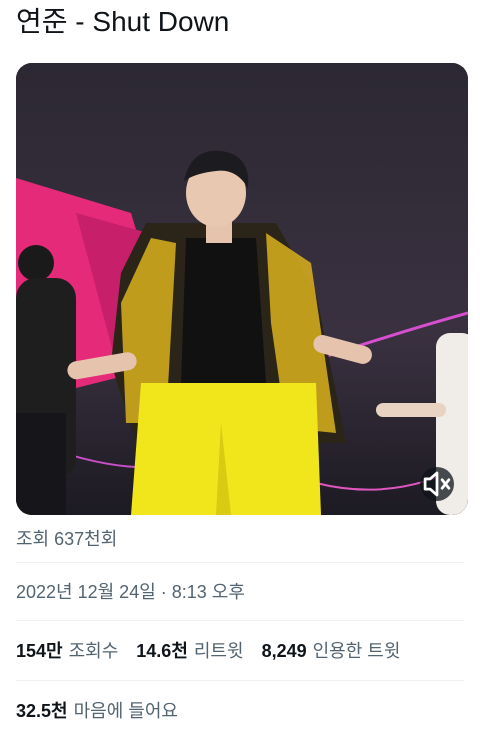  I want to click on mute-toggle-button, so click(437, 484).